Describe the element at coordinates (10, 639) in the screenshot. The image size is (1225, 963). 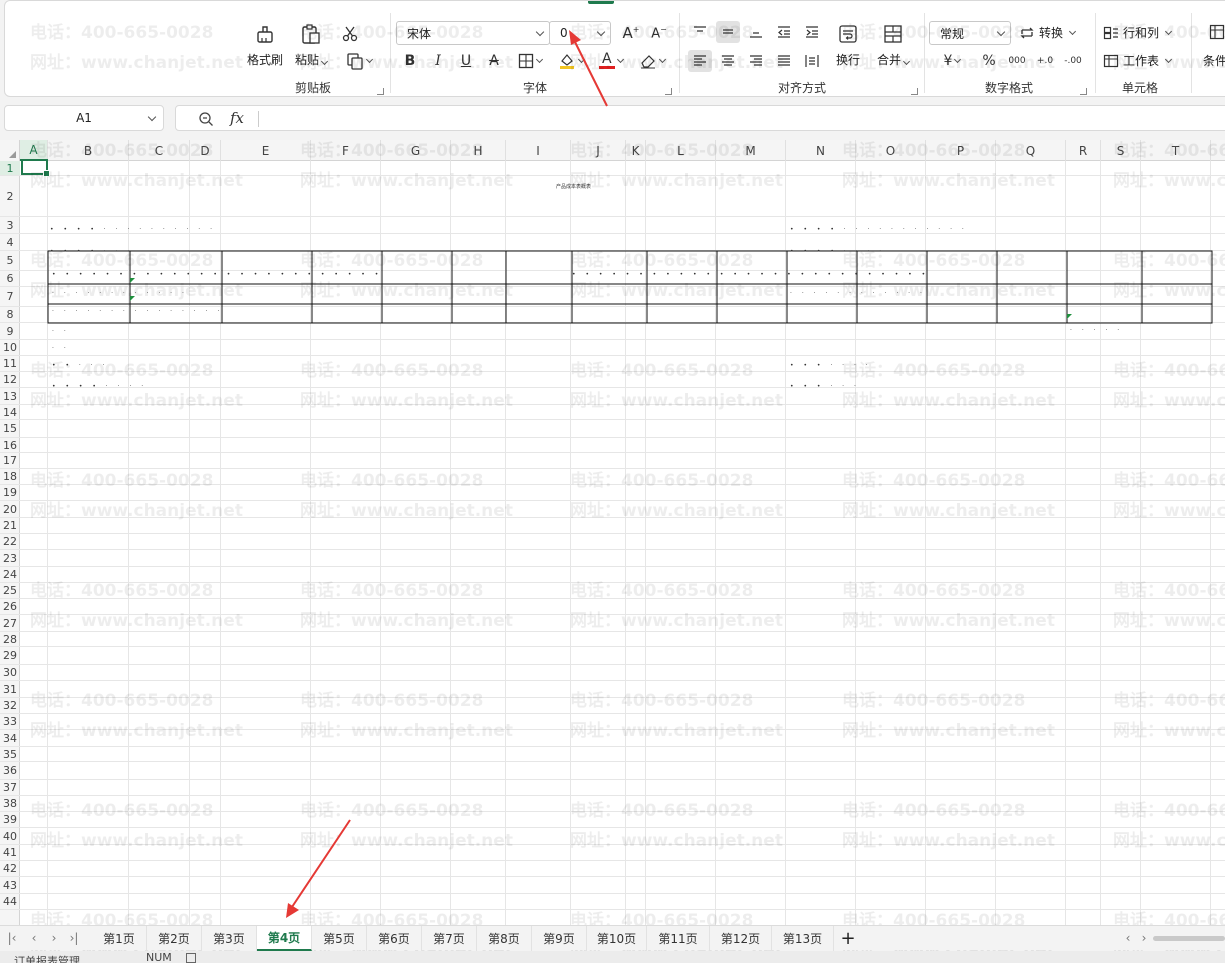
I see `row-header-28: 28` at that location.